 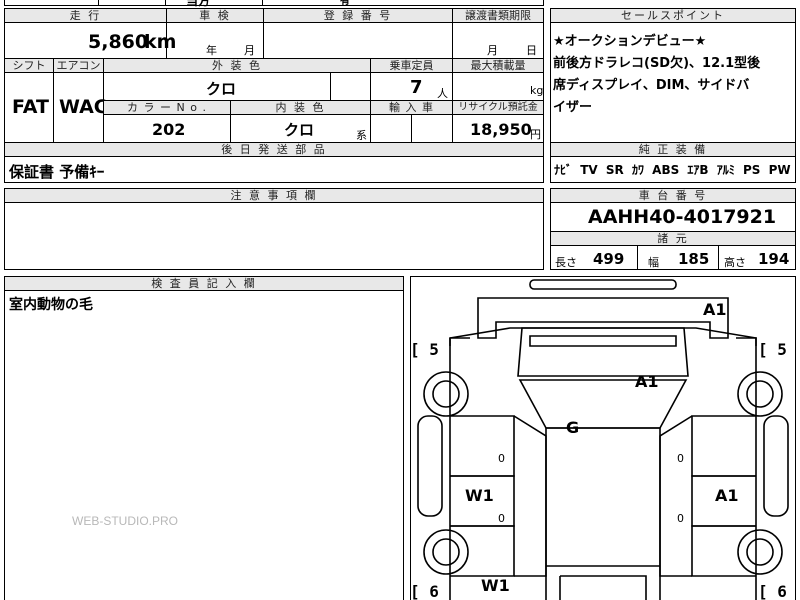 What do you see at coordinates (442, 93) in the screenshot?
I see `capacity-unit: 人` at bounding box center [442, 93].